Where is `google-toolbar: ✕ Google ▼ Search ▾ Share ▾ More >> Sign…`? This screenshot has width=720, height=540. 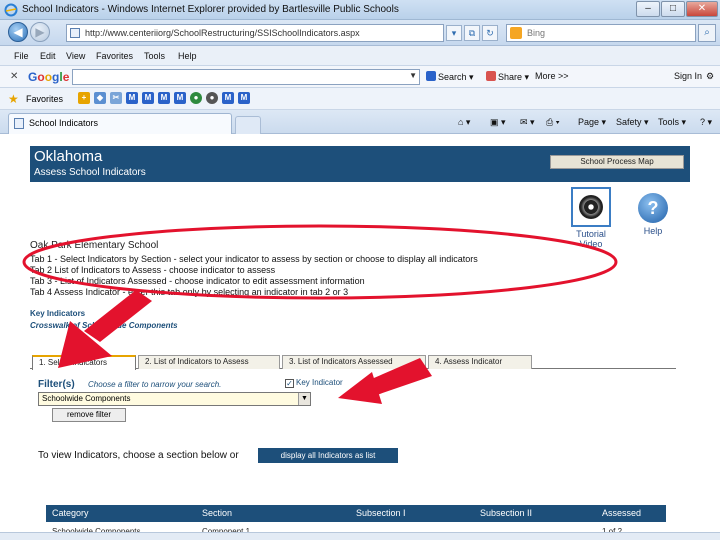
google-toolbar: ✕ Google ▼ Search ▾ Share ▾ More >> Sign… is located at coordinates (360, 77).